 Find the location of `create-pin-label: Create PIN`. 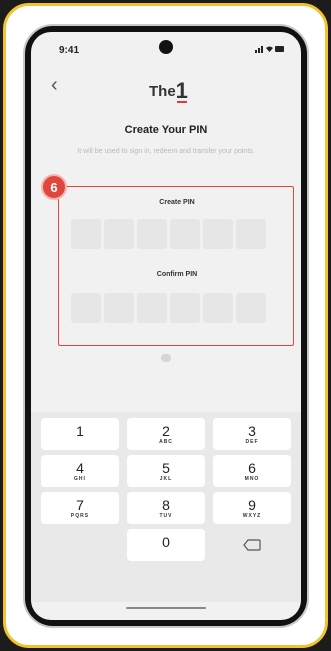

create-pin-label: Create PIN is located at coordinates (177, 202).